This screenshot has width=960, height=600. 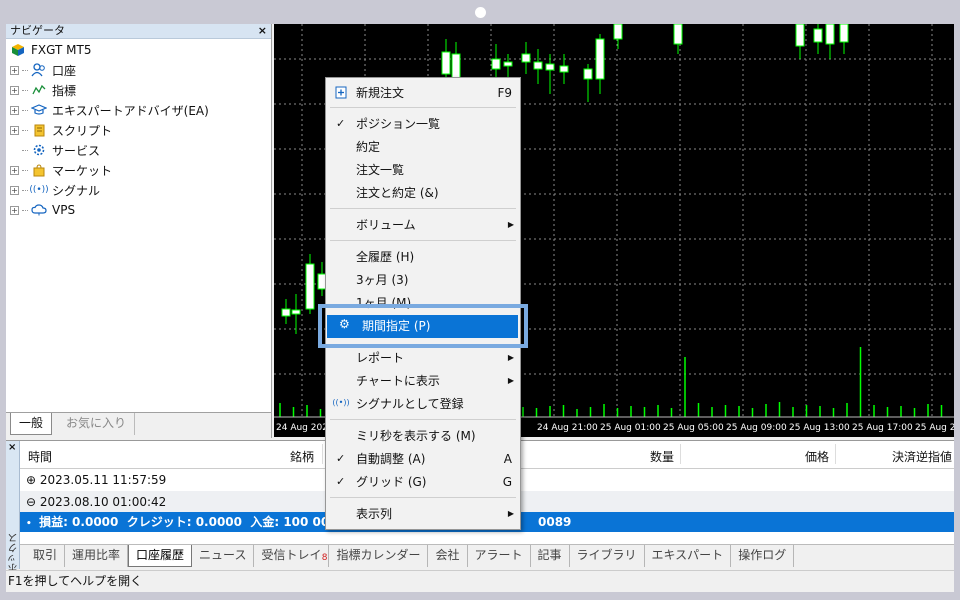 What do you see at coordinates (43, 90) in the screenshot?
I see `tree-item-indicators: + 指標` at bounding box center [43, 90].